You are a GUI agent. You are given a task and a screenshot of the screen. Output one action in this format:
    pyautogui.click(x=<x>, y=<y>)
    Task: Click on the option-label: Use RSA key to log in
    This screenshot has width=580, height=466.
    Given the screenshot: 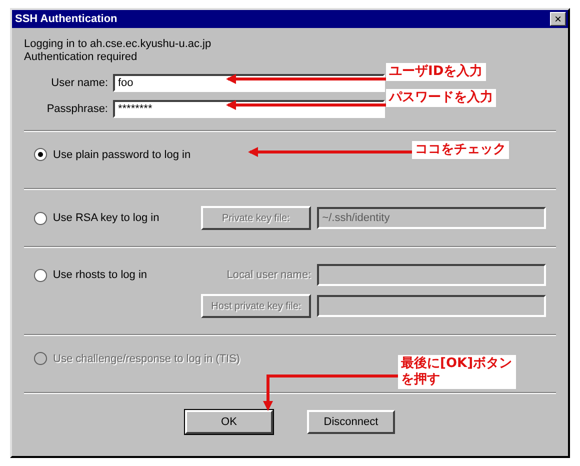 What is the action you would take?
    pyautogui.click(x=106, y=218)
    